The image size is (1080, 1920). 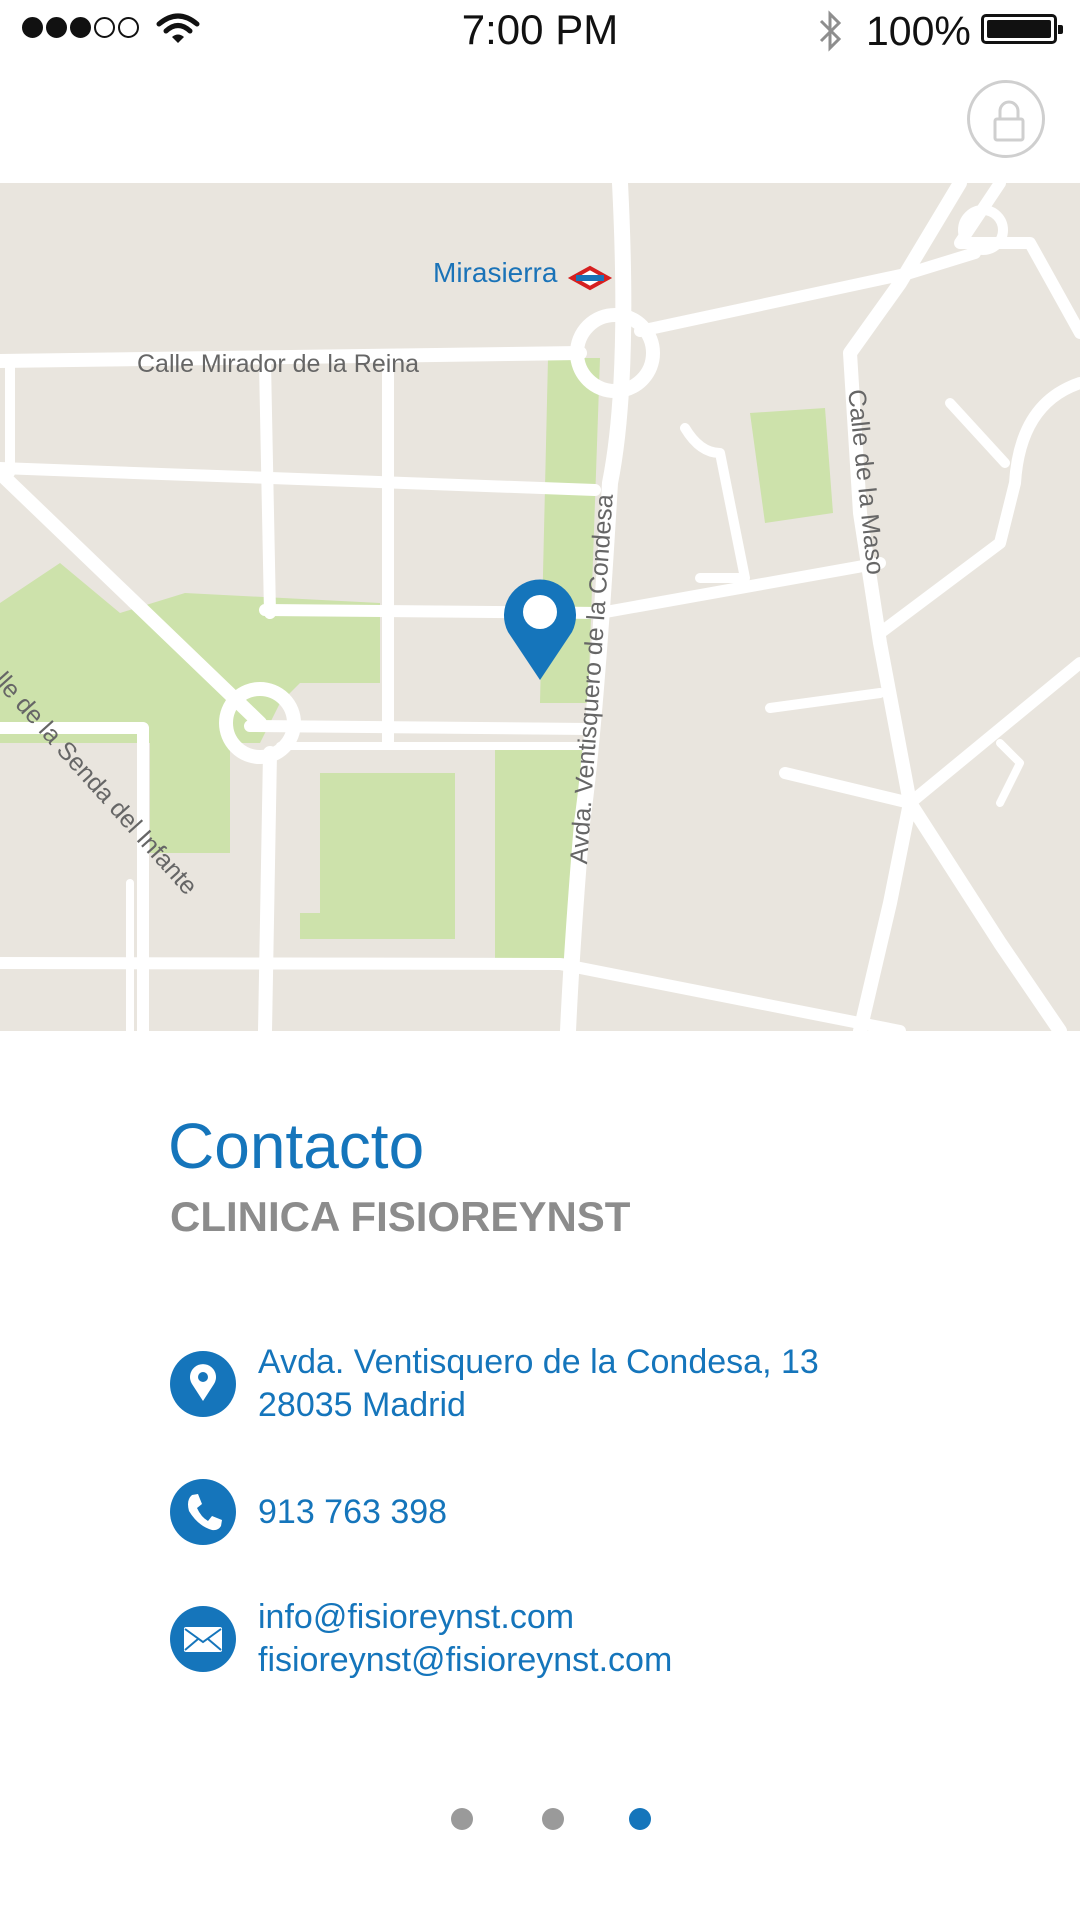 I want to click on location-icon, so click(x=203, y=1384).